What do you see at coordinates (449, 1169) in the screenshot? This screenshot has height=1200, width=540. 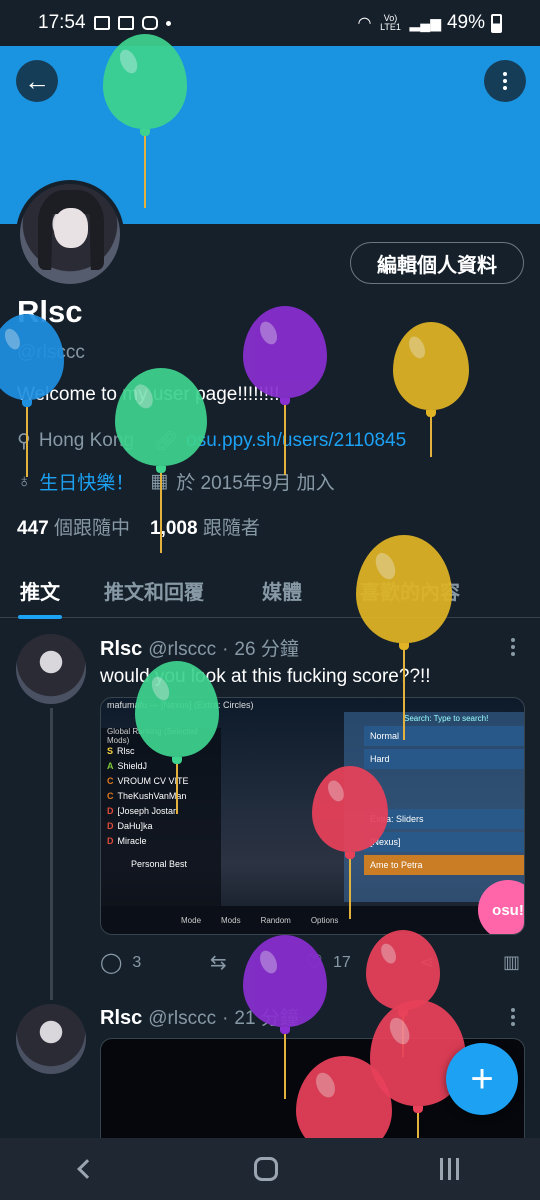 I see `nav-recent-apps-icon` at bounding box center [449, 1169].